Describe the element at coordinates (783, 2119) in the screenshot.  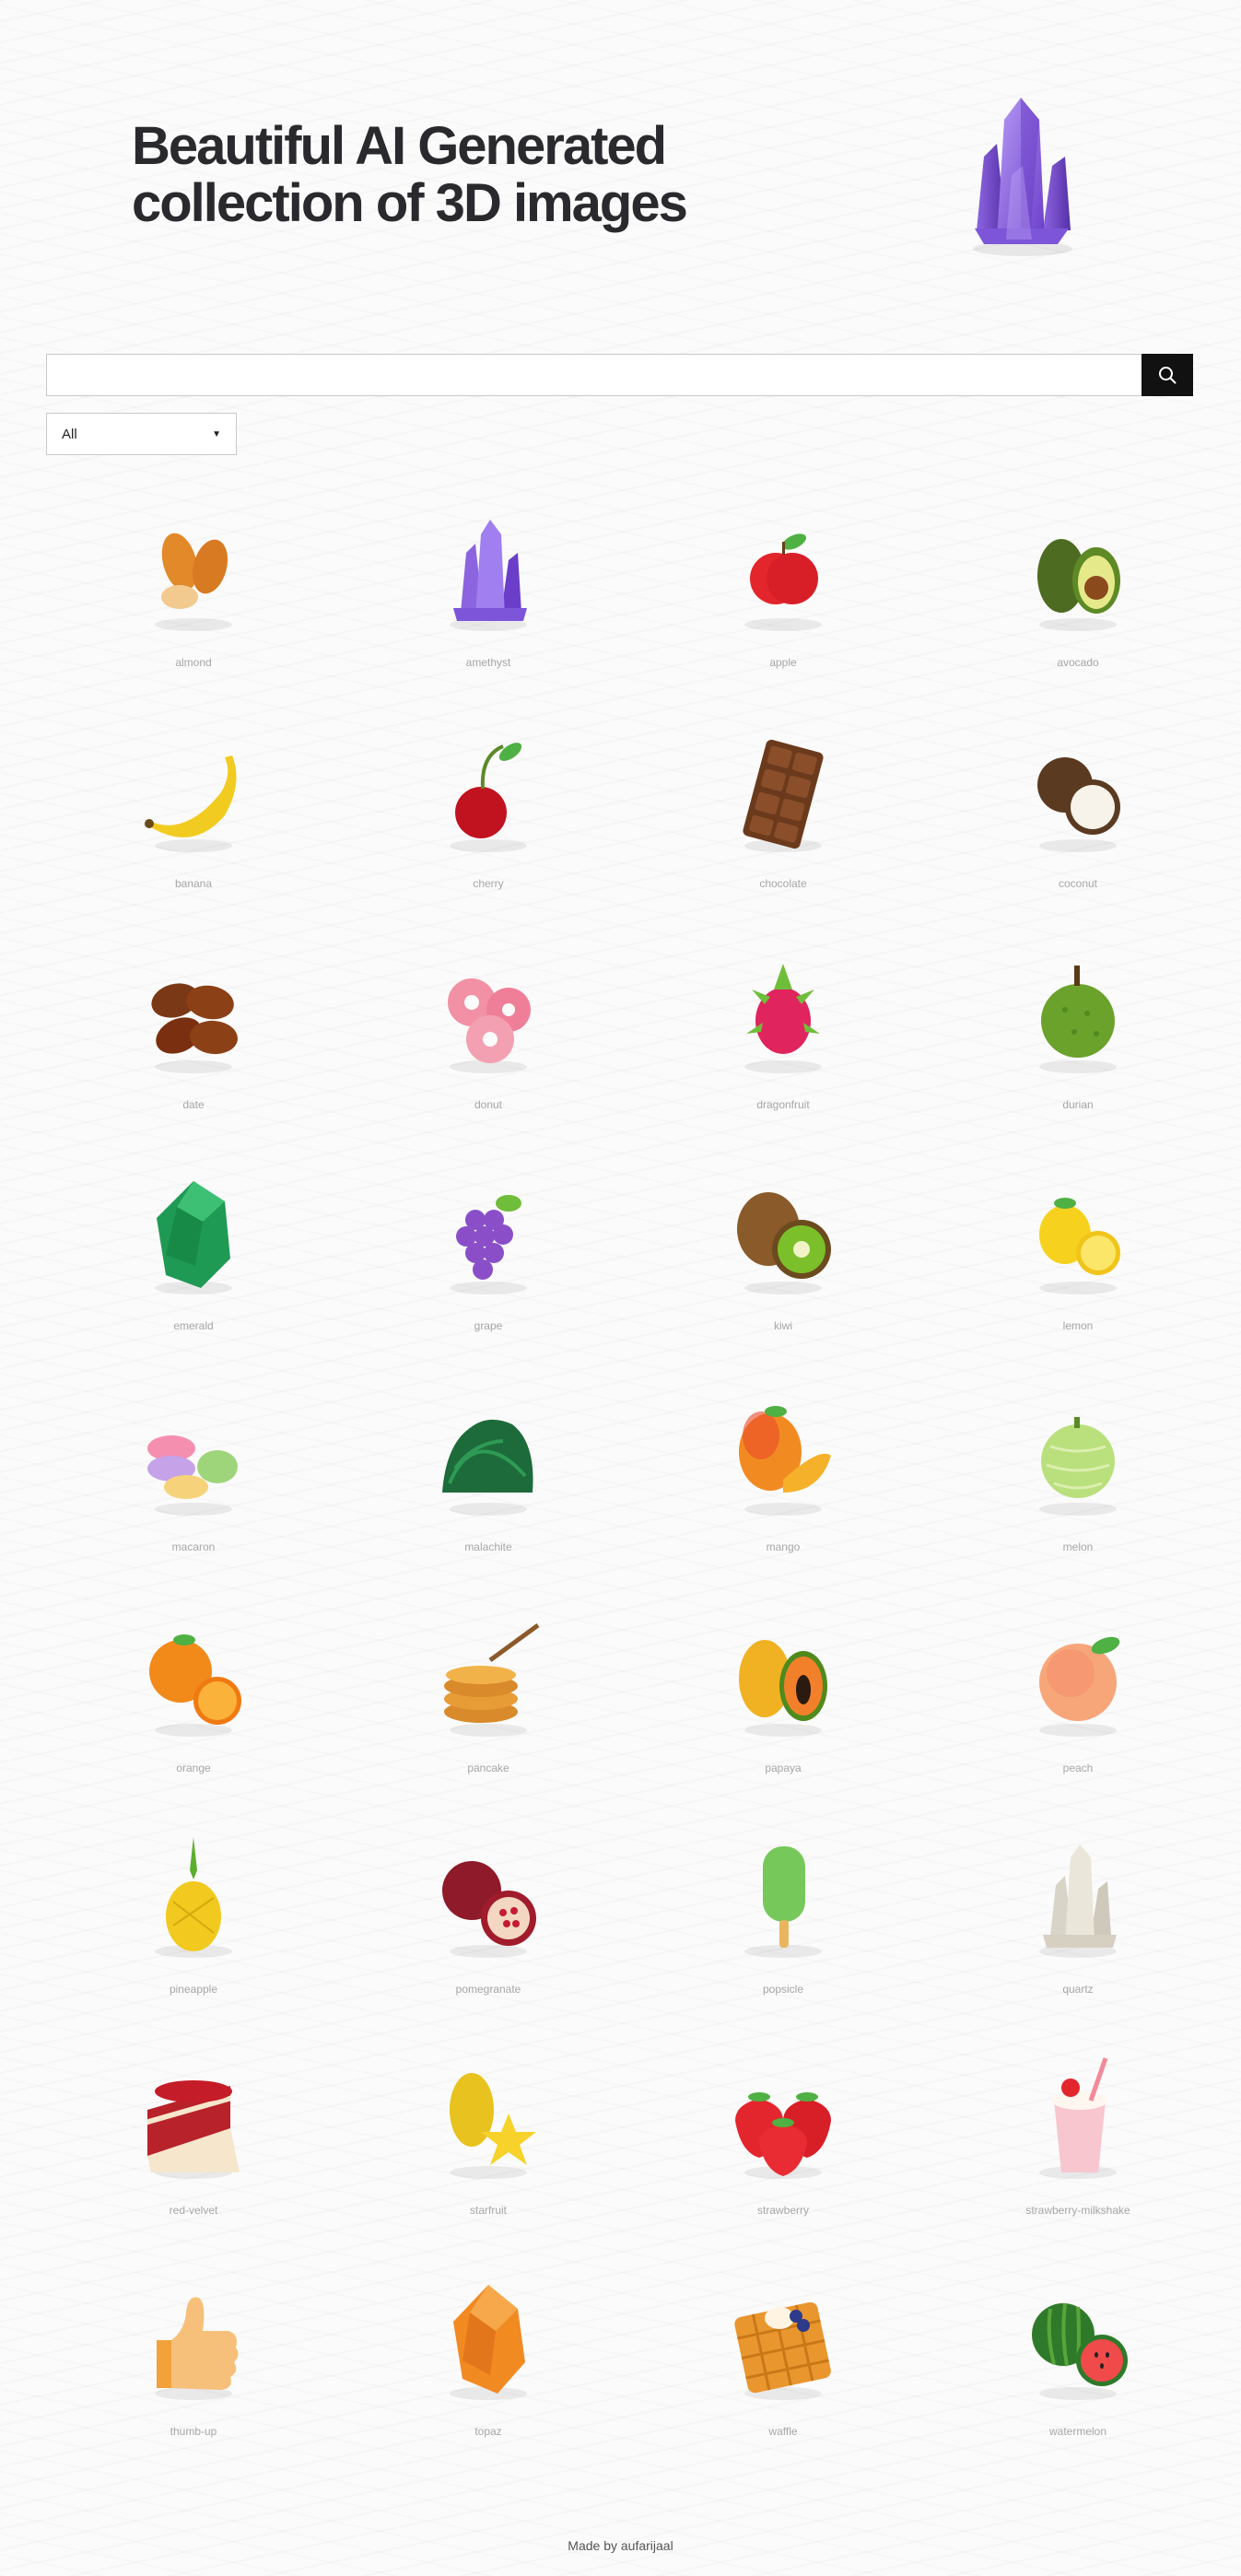
I see `strawberry-icon` at that location.